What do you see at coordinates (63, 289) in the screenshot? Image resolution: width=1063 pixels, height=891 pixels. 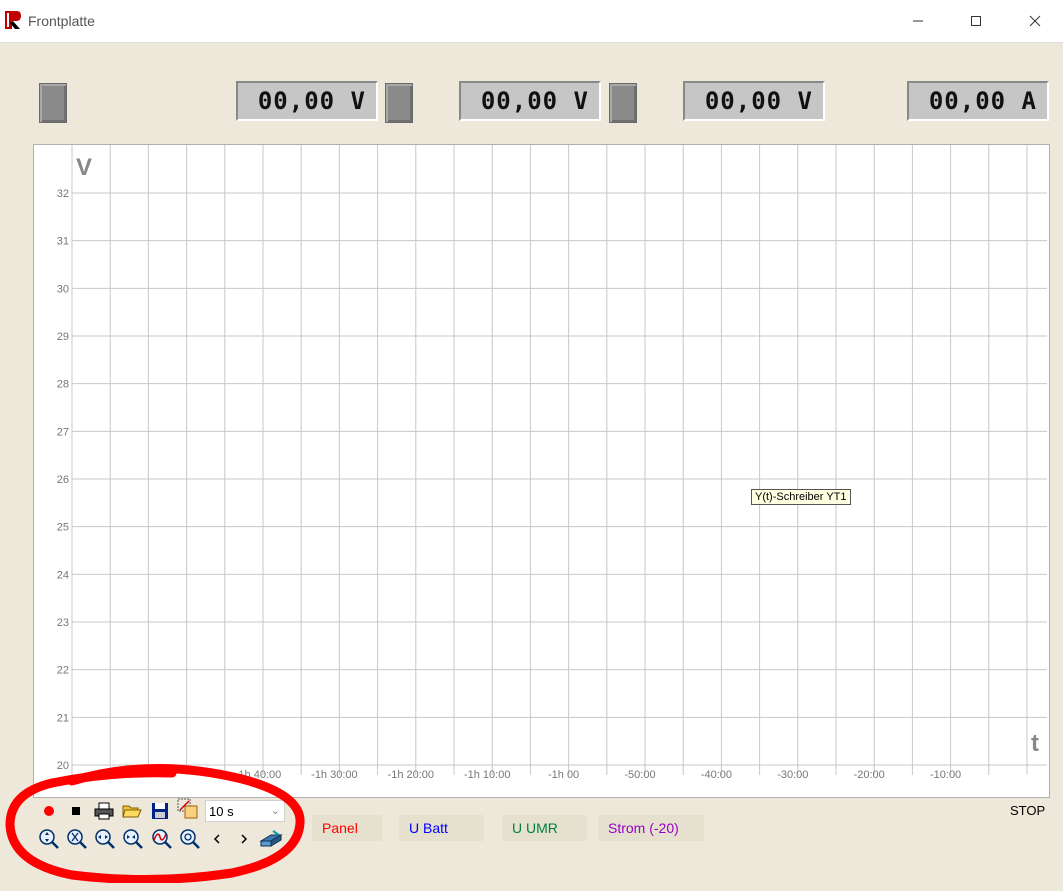 I see `y-tick-label: 30` at bounding box center [63, 289].